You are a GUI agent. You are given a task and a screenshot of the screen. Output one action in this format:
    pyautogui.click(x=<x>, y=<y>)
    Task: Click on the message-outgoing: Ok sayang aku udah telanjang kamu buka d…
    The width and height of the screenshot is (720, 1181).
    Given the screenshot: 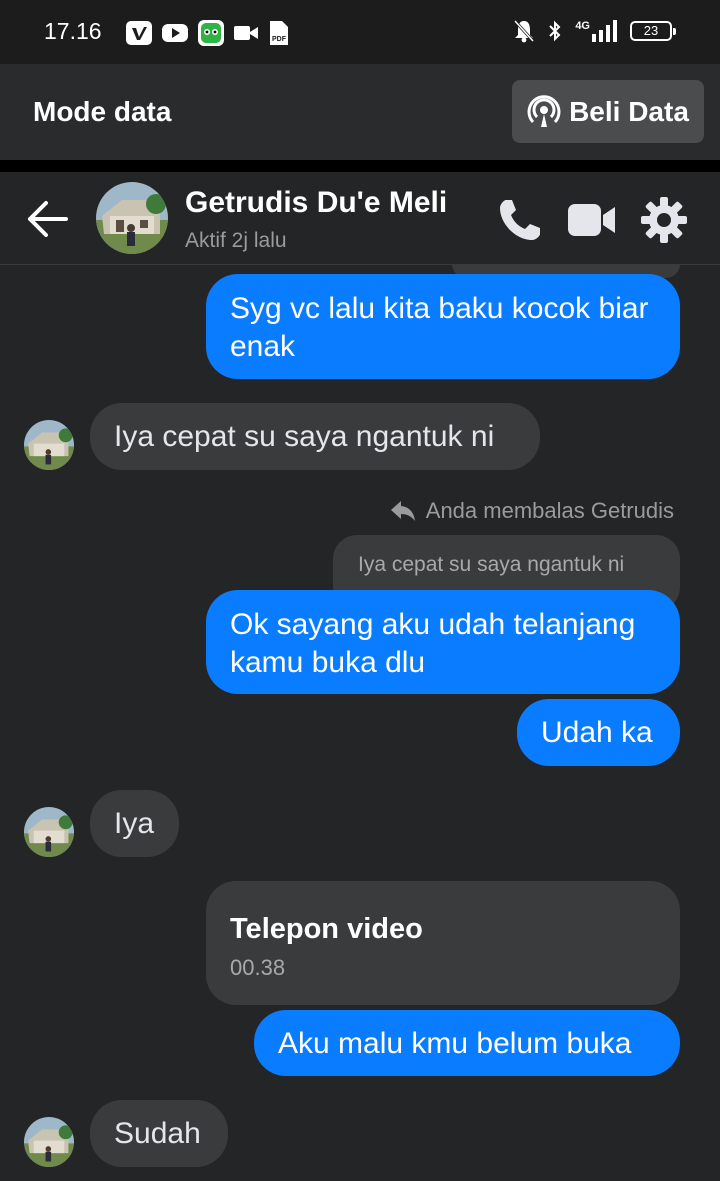 What is the action you would take?
    pyautogui.click(x=443, y=642)
    